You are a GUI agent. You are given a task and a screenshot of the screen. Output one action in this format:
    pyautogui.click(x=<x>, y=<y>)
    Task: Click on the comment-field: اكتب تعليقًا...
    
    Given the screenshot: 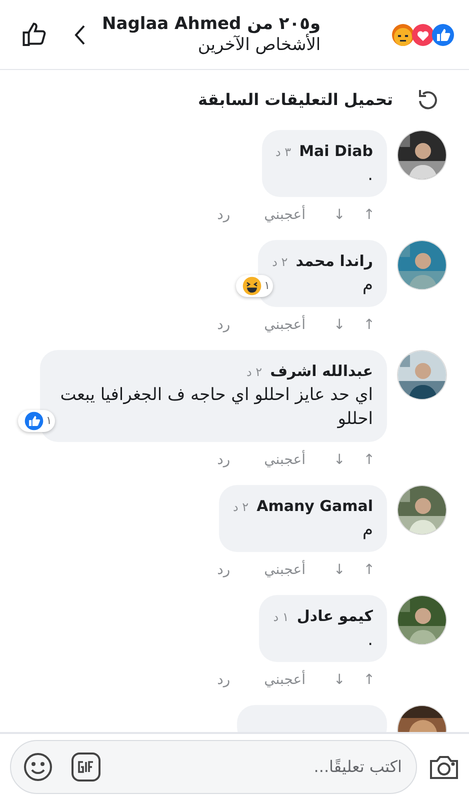 What is the action you would take?
    pyautogui.click(x=213, y=767)
    